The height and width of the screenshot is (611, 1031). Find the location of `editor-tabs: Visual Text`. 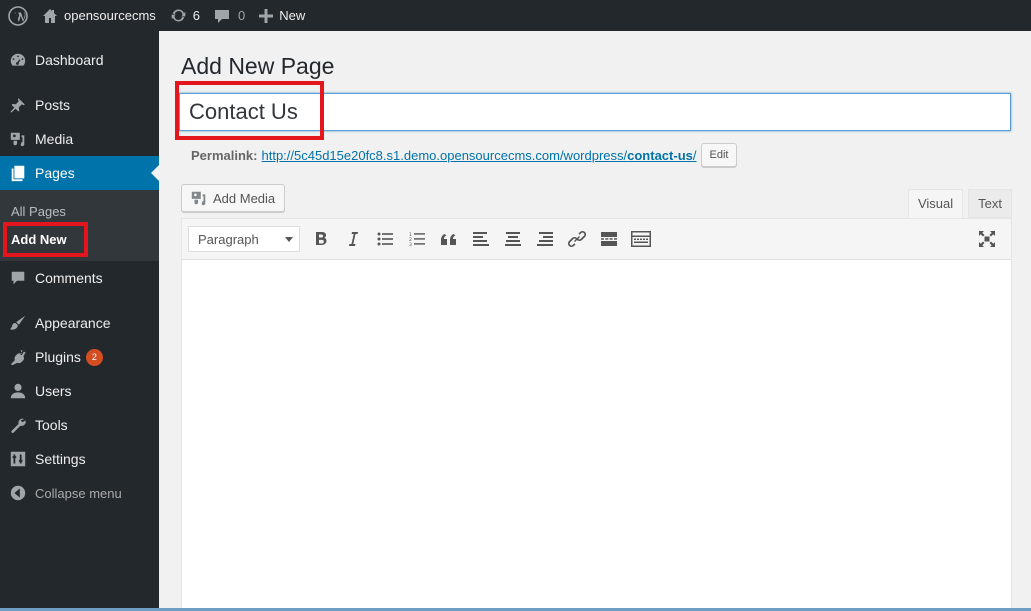

editor-tabs: Visual Text is located at coordinates (959, 203).